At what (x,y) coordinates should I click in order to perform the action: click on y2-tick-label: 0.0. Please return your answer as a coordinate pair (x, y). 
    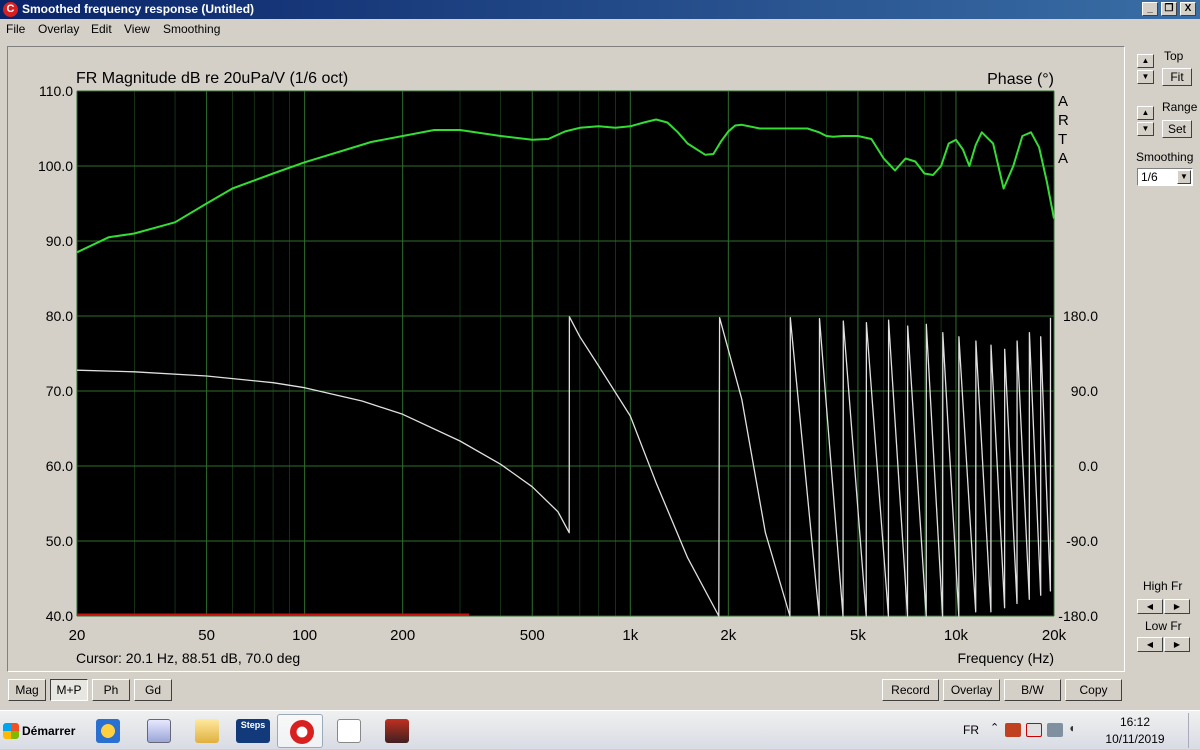
    Looking at the image, I should click on (1089, 466).